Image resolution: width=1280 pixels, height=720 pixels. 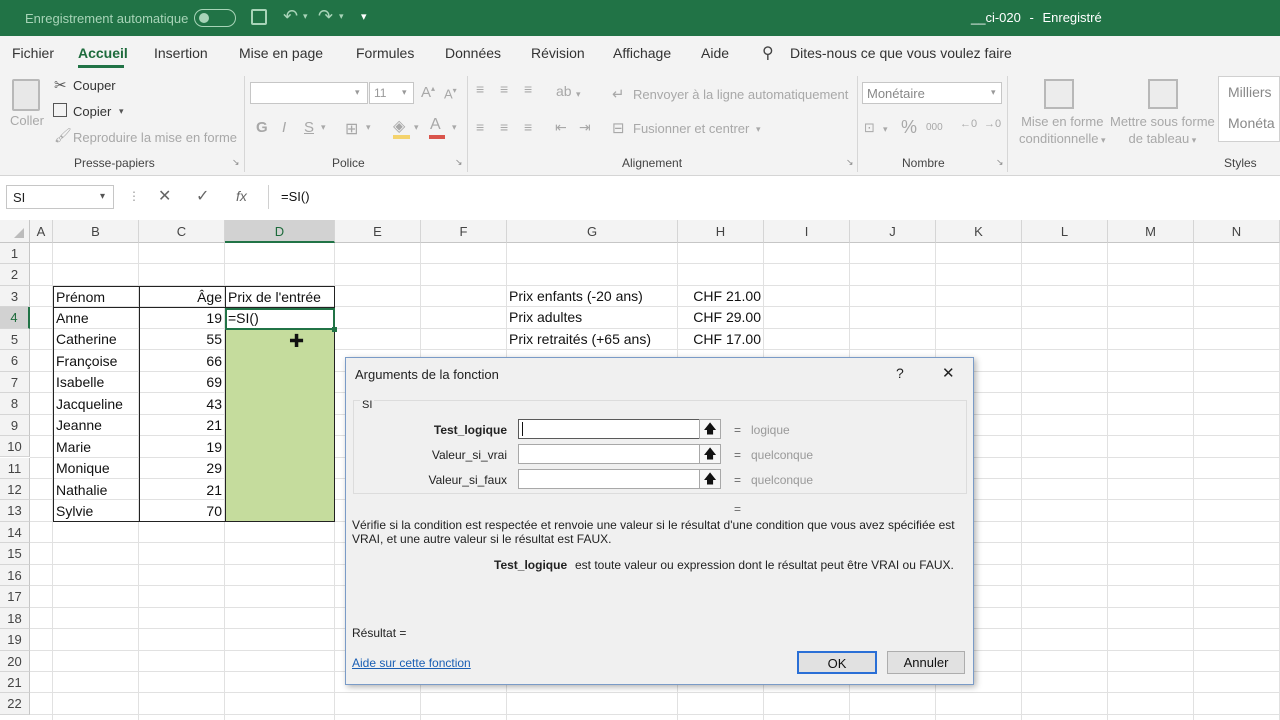 I want to click on tab-revision: Révision, so click(x=558, y=53).